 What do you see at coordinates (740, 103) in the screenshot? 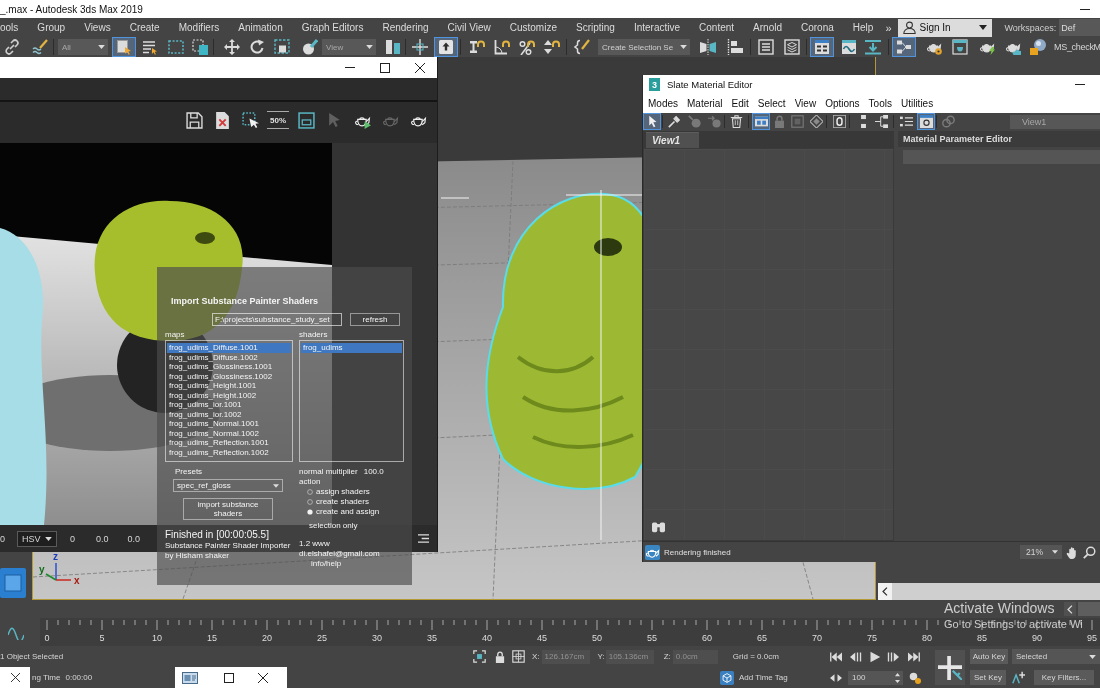
I see `menu-item: Edit` at bounding box center [740, 103].